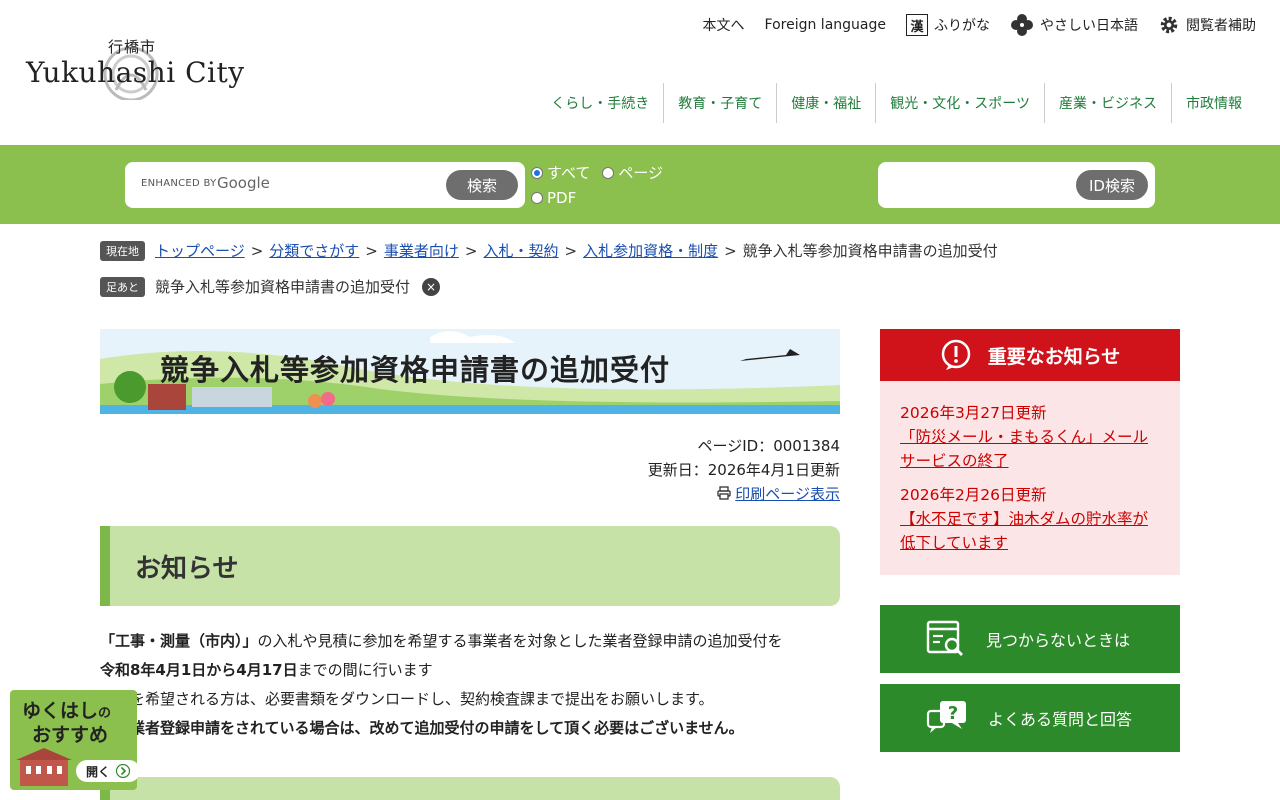  I want to click on breadcrumb-link: 入札参加資格・制度, so click(650, 250).